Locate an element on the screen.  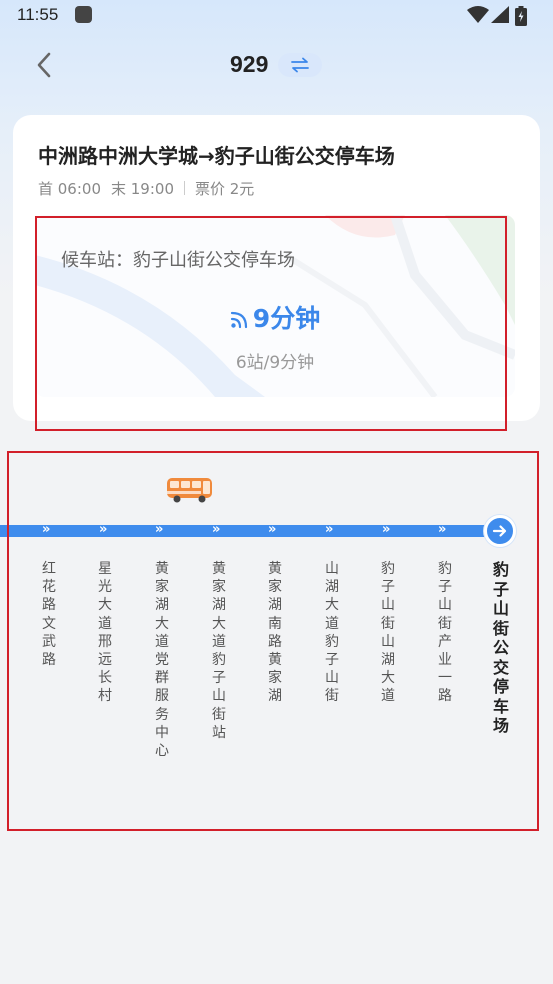
stop-item: 山湖大道豹子山街 is located at coordinates (332, 633).